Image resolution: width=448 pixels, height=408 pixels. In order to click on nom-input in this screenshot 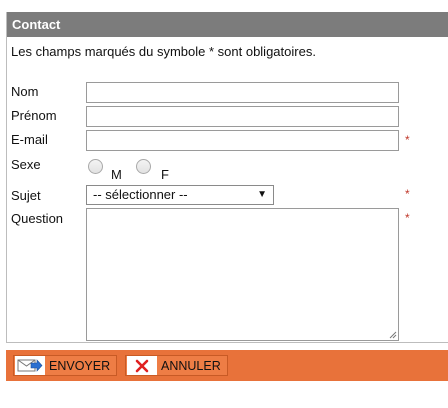, I will do `click(242, 92)`.